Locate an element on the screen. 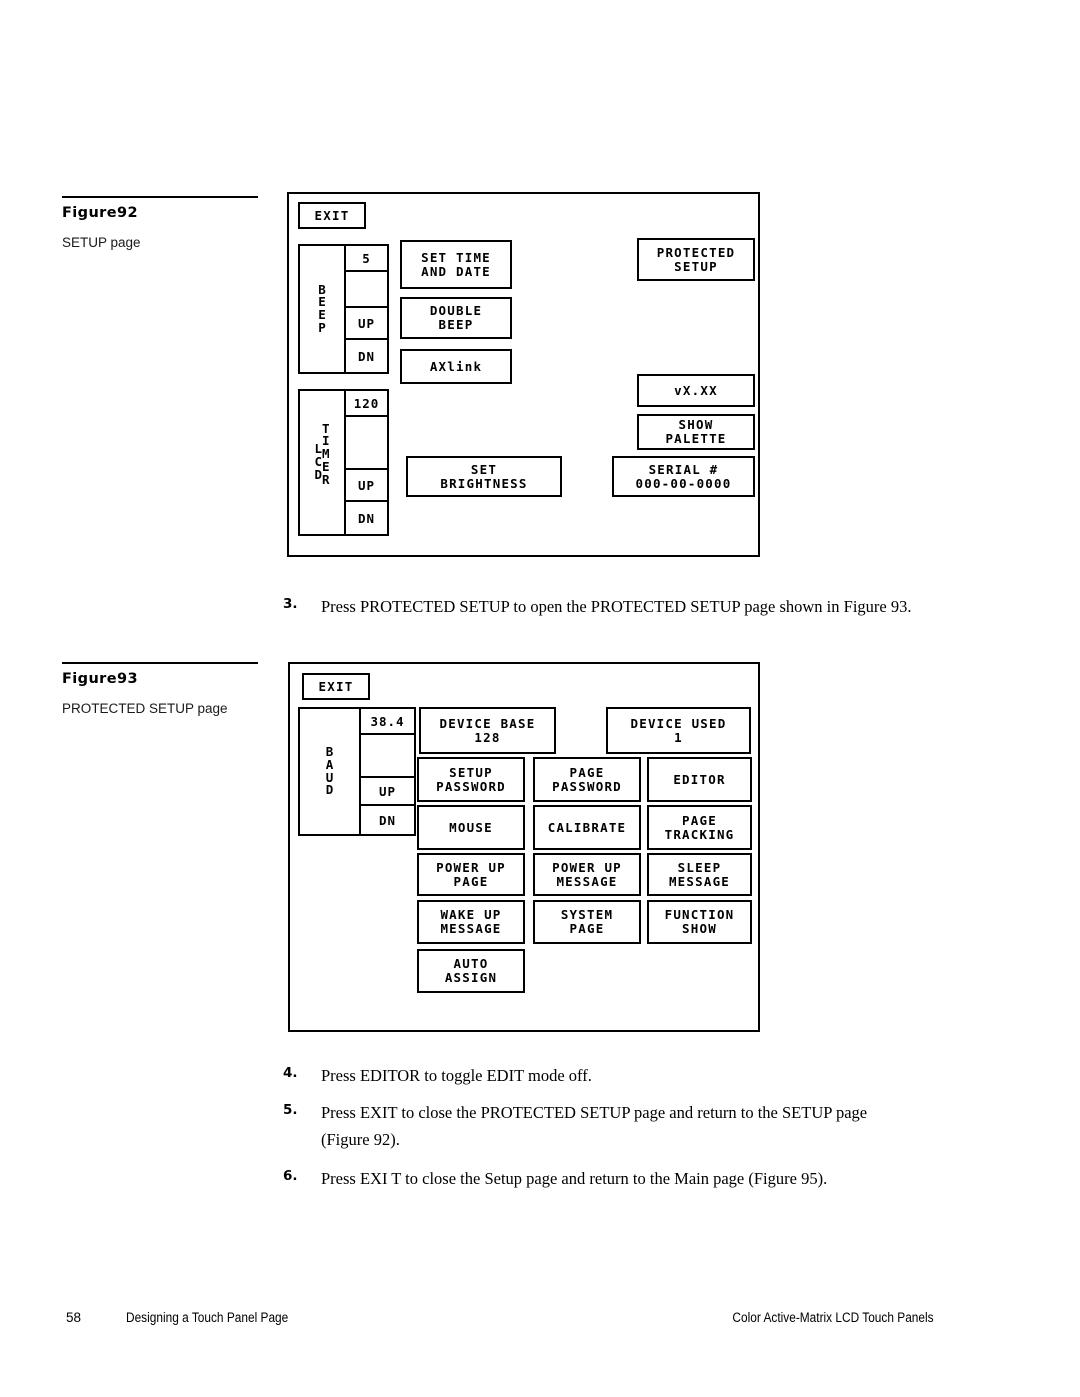 This screenshot has height=1397, width=1080. set-time-and-date-button: SET TIME AND DATE is located at coordinates (456, 264).